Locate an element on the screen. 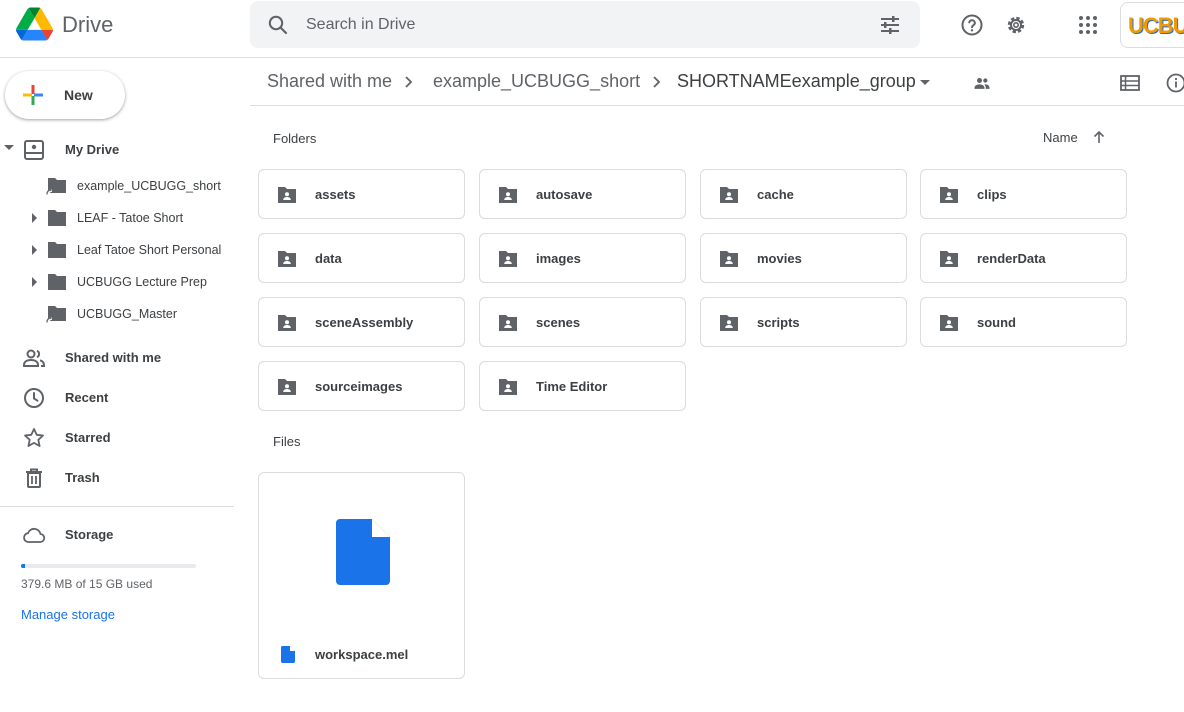 Image resolution: width=1184 pixels, height=712 pixels. tree-item-leaf-tatoe-short: LEAF - Tatoe Short is located at coordinates (120, 218).